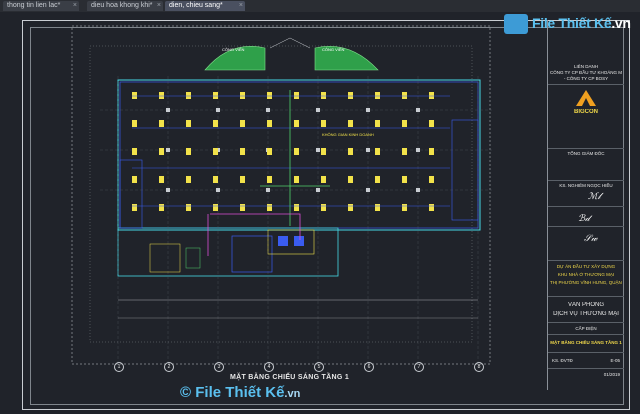  I want to click on owner-label: LIÊN DANH, so click(585, 66).